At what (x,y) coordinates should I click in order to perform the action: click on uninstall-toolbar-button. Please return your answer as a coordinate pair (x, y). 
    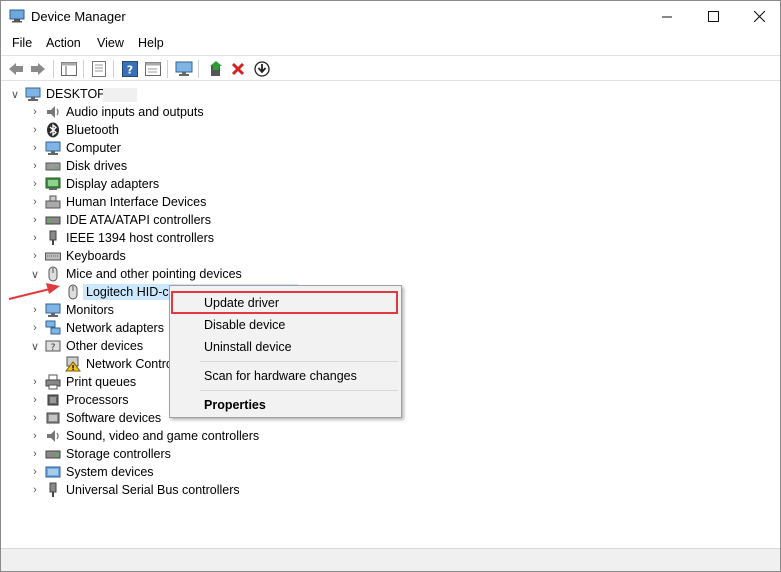
    Looking at the image, I should click on (238, 69).